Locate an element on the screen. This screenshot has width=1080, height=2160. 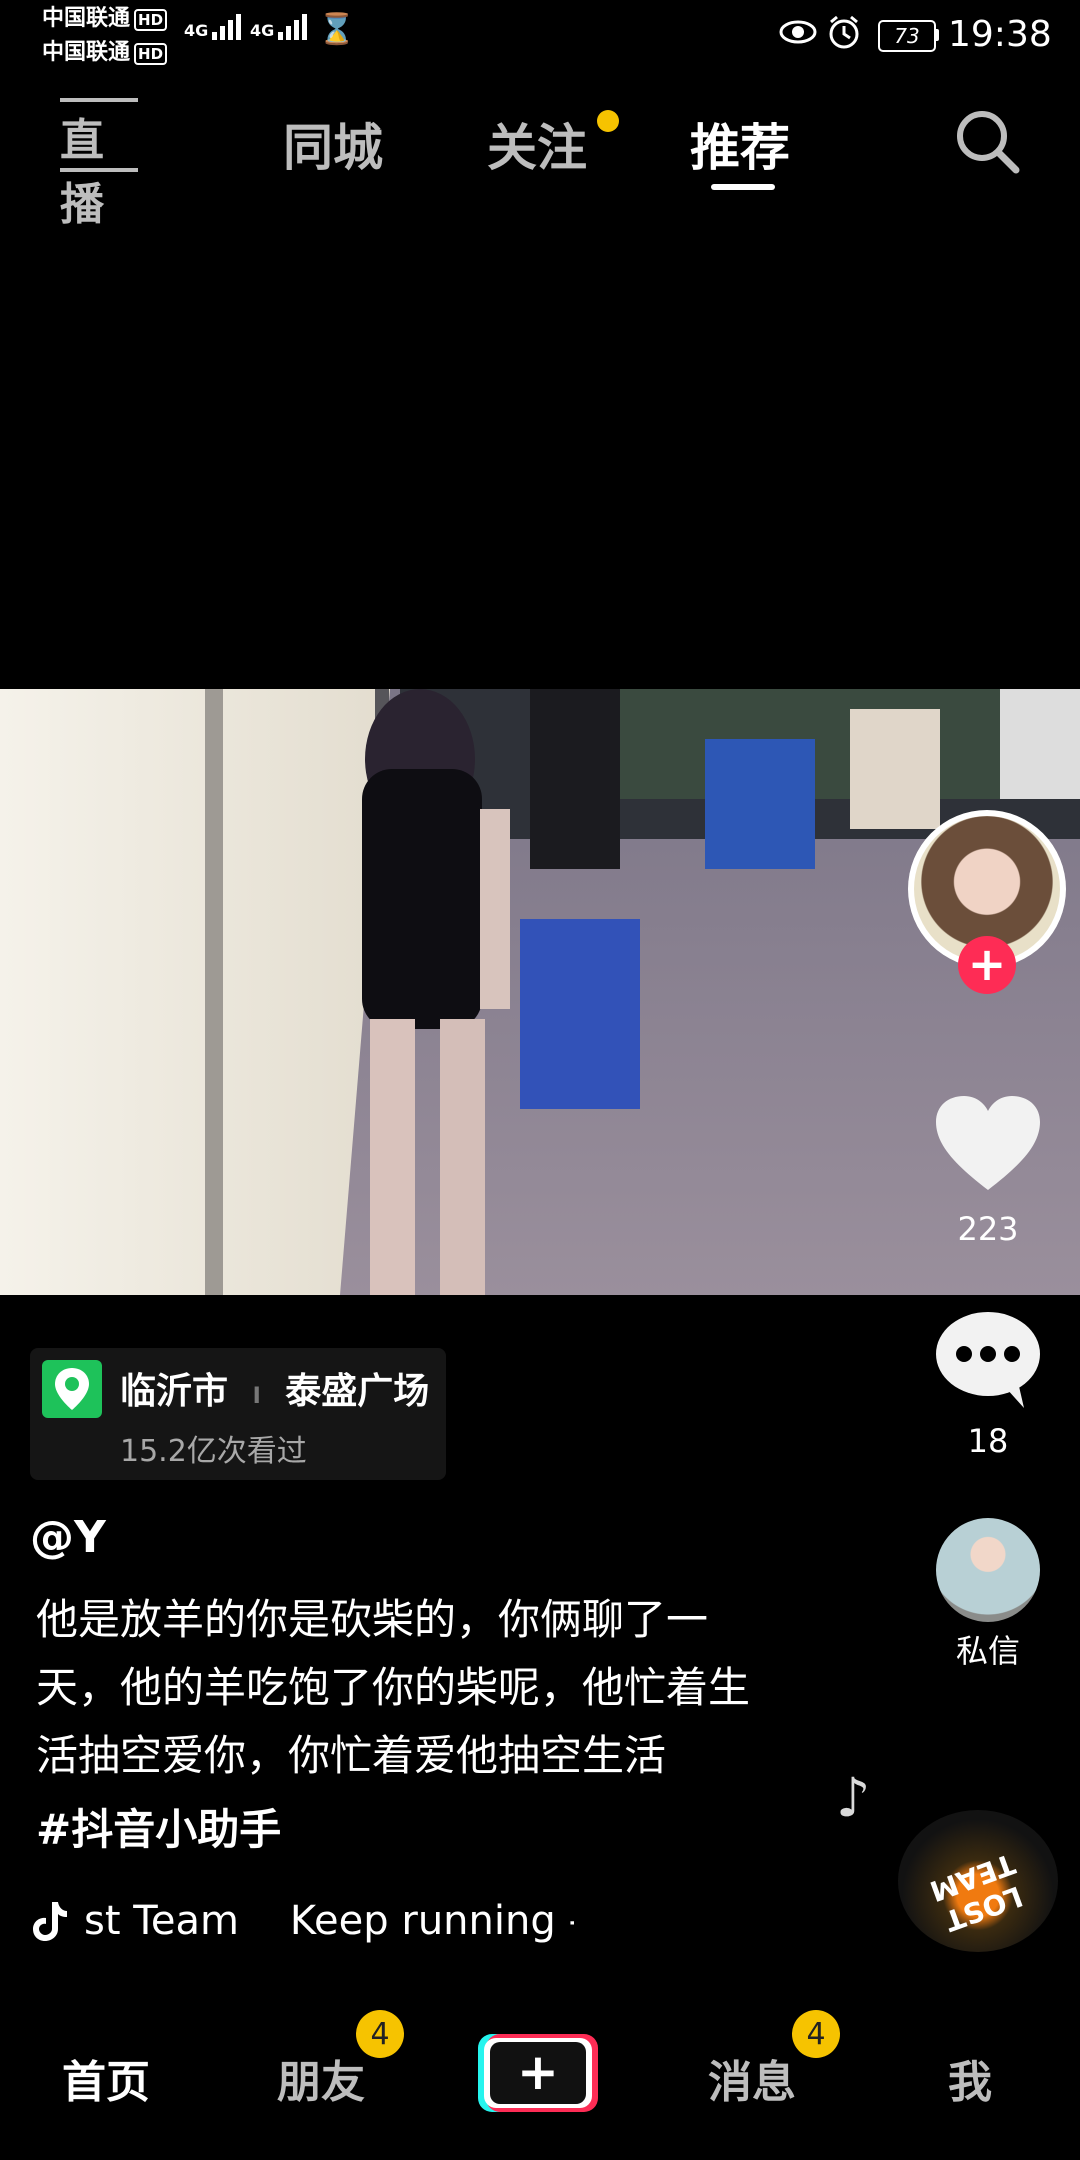
plus-icon: + is located at coordinates (538, 2073).